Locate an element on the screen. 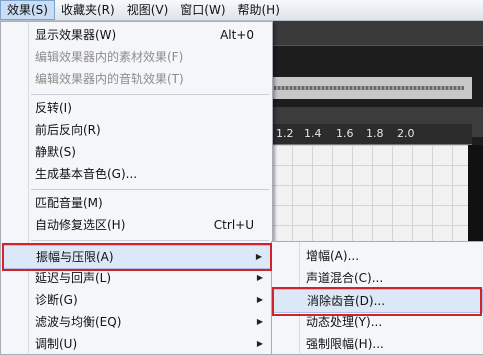 Image resolution: width=483 pixels, height=355 pixels. ruler-tick: 2.0 is located at coordinates (406, 133).